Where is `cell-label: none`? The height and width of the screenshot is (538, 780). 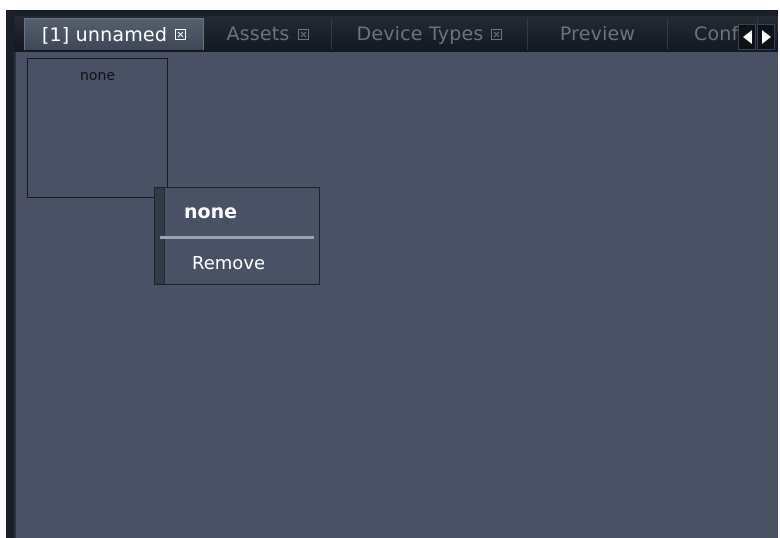
cell-label: none is located at coordinates (97, 76).